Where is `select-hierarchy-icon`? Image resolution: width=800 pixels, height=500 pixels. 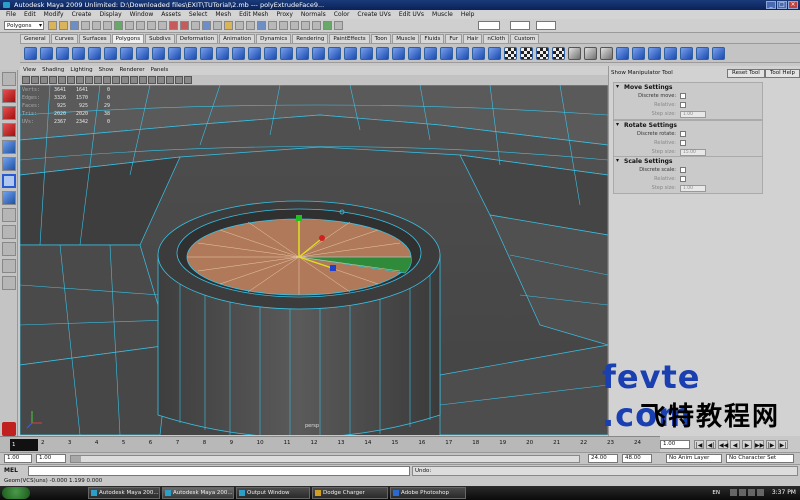 select-hierarchy-icon is located at coordinates (85, 25).